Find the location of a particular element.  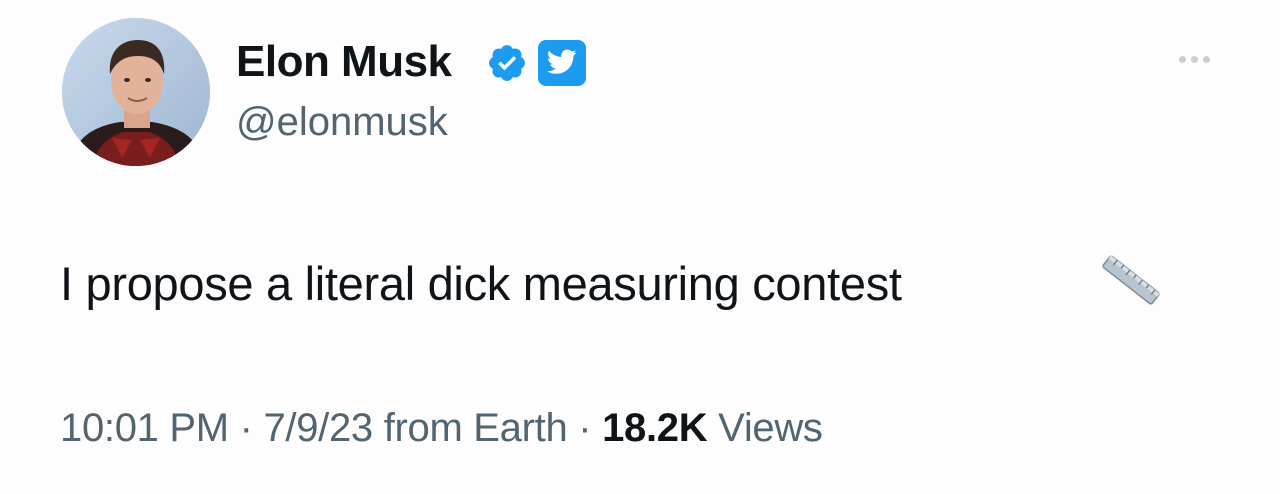

views-count: 18.2K is located at coordinates (655, 428).